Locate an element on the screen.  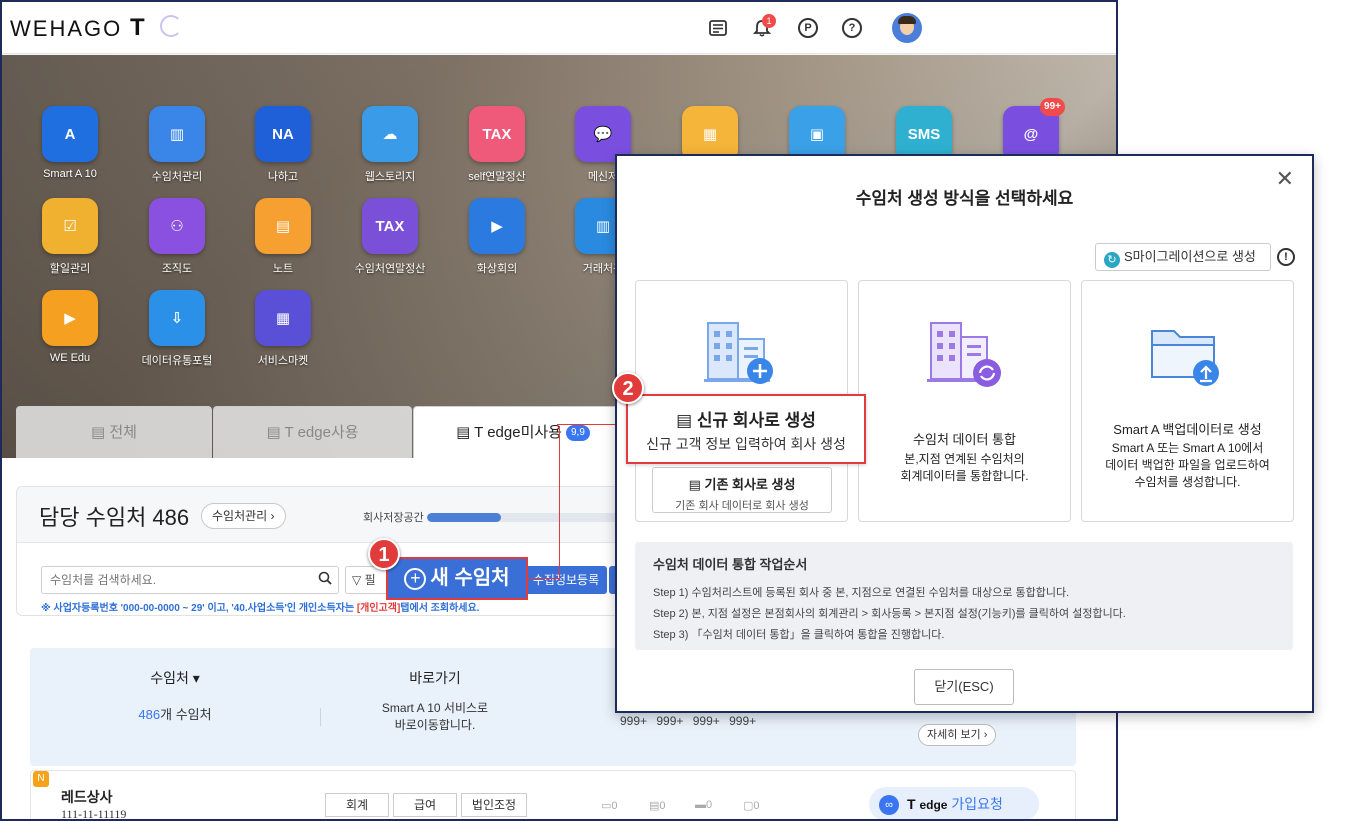
clients-count: 486 is located at coordinates (149, 714).